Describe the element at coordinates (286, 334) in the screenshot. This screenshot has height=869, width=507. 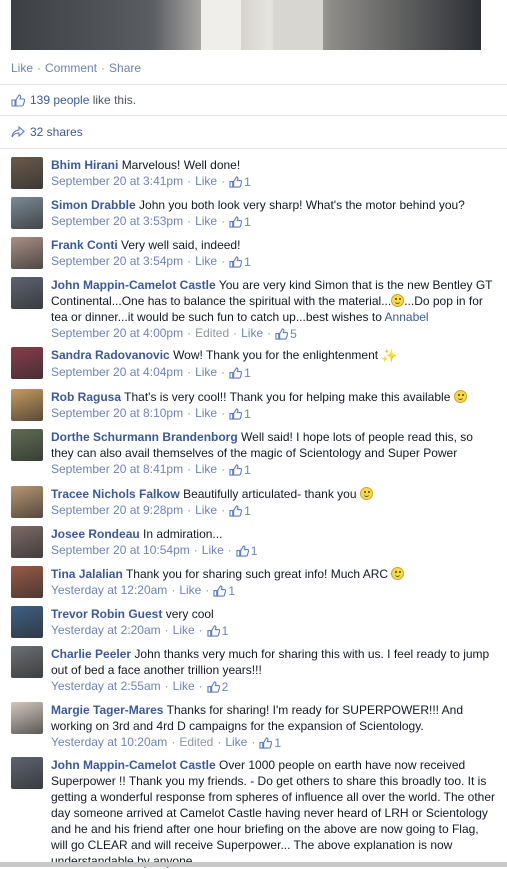
I see `comment-like-count: 5` at that location.